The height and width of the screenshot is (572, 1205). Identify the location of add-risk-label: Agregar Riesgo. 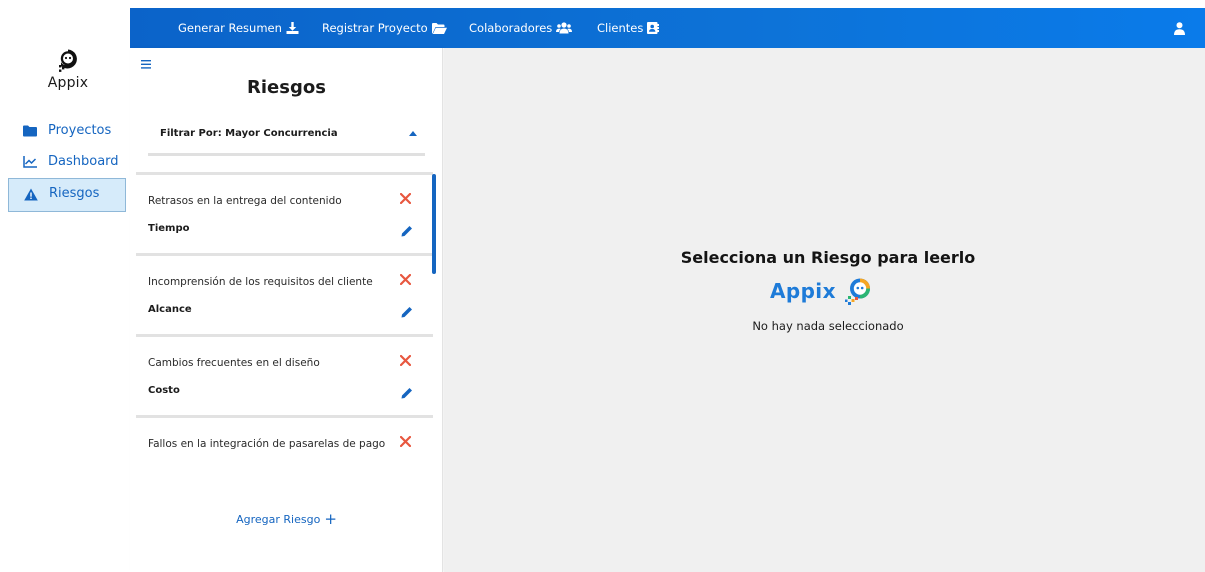
(278, 519).